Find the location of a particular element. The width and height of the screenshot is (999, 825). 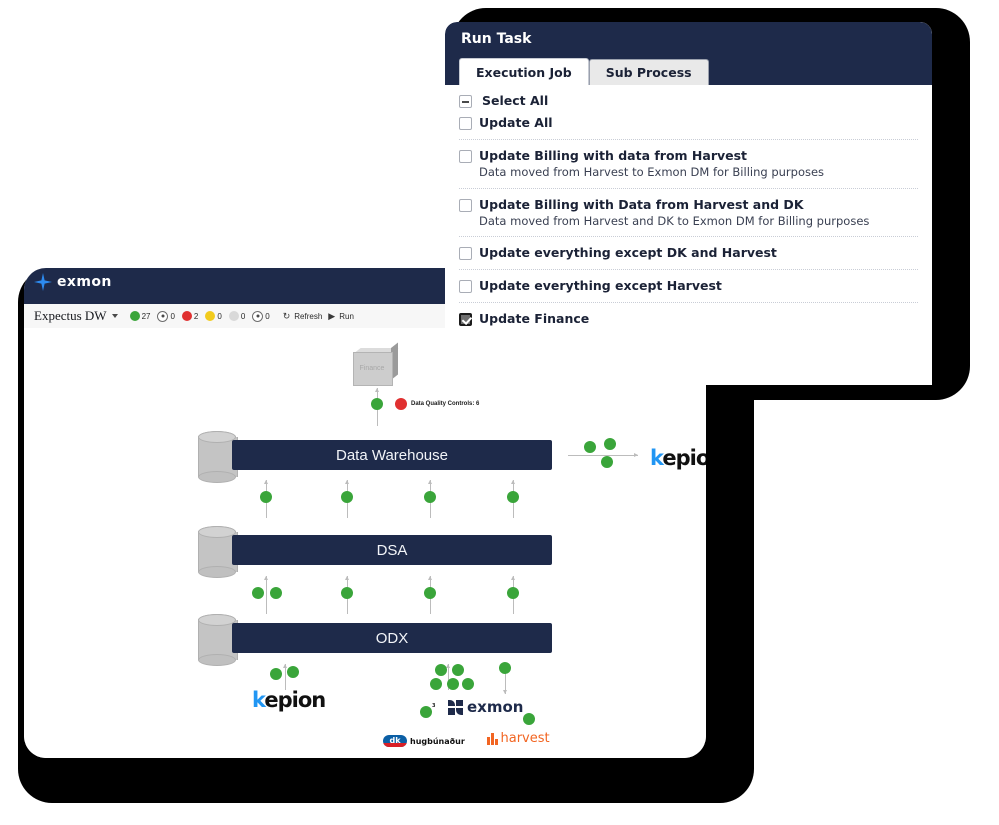

status-count-scheduled: 0 is located at coordinates (166, 316).